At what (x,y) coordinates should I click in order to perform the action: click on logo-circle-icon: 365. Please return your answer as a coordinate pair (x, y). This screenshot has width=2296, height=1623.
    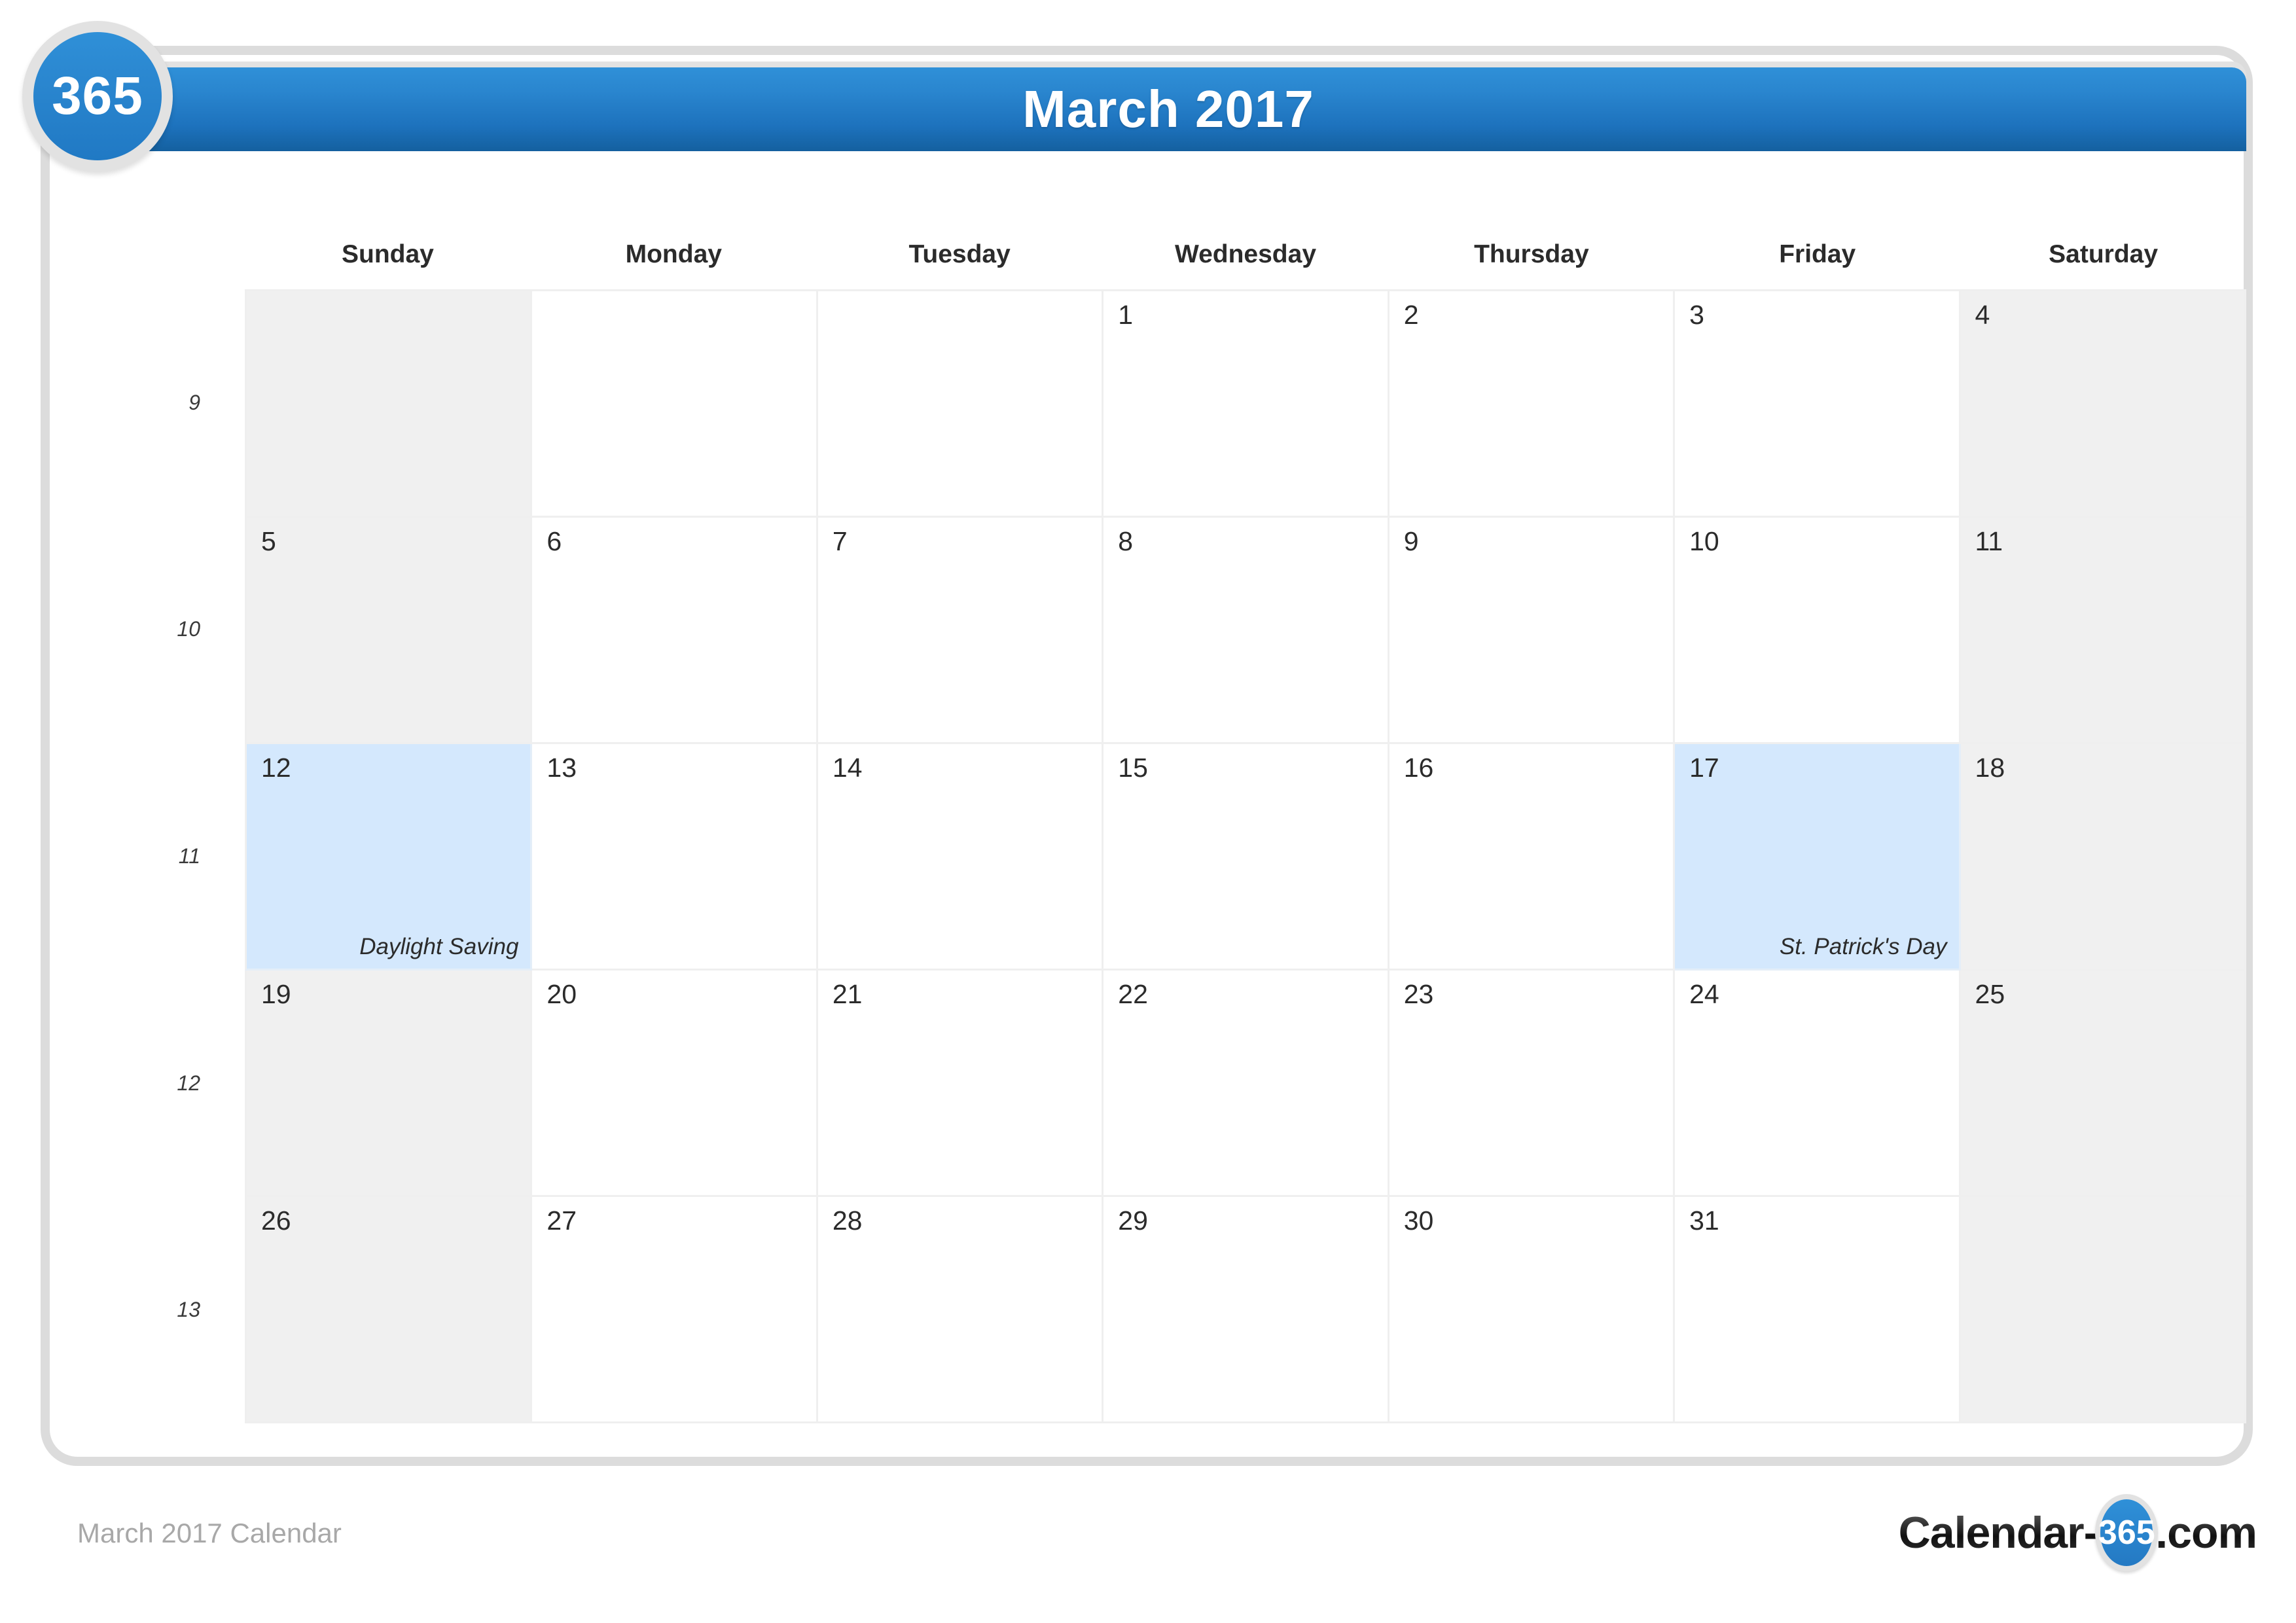
    Looking at the image, I should click on (2127, 1533).